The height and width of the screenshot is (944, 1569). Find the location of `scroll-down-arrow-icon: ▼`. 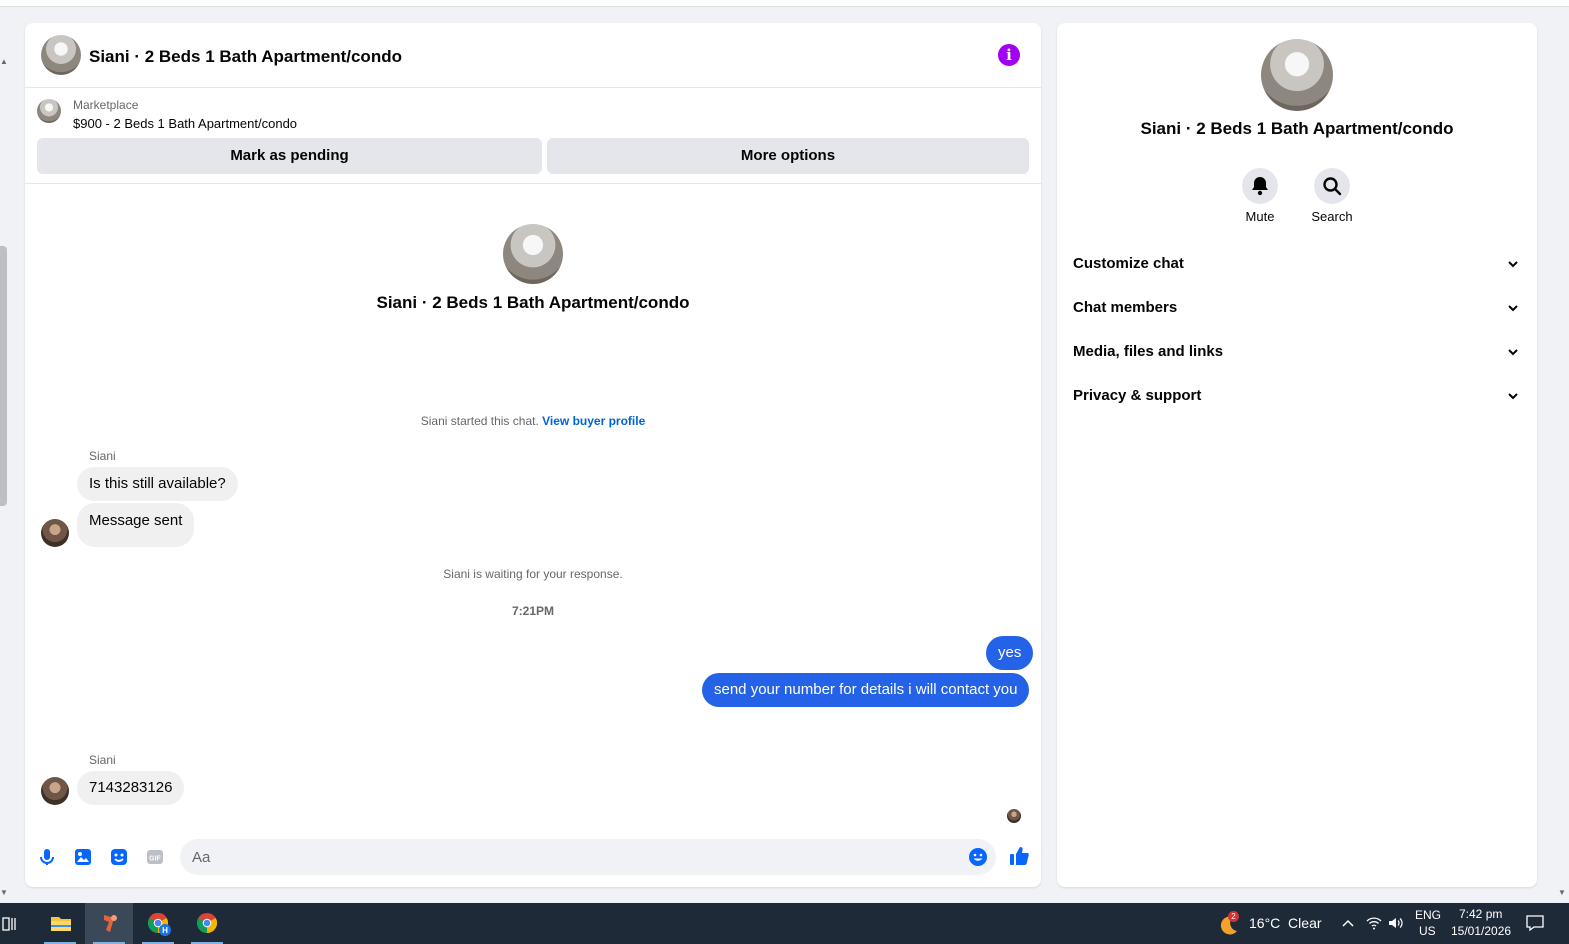

scroll-down-arrow-icon: ▼ is located at coordinates (4, 893).